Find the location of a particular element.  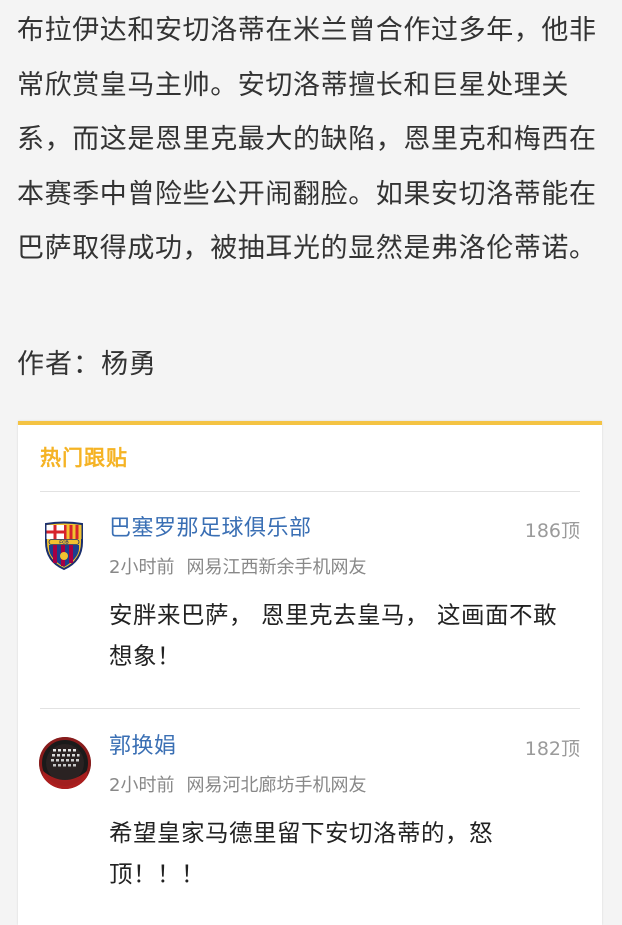

comment-location: 网易河北廊坊手机网友 is located at coordinates (276, 785).